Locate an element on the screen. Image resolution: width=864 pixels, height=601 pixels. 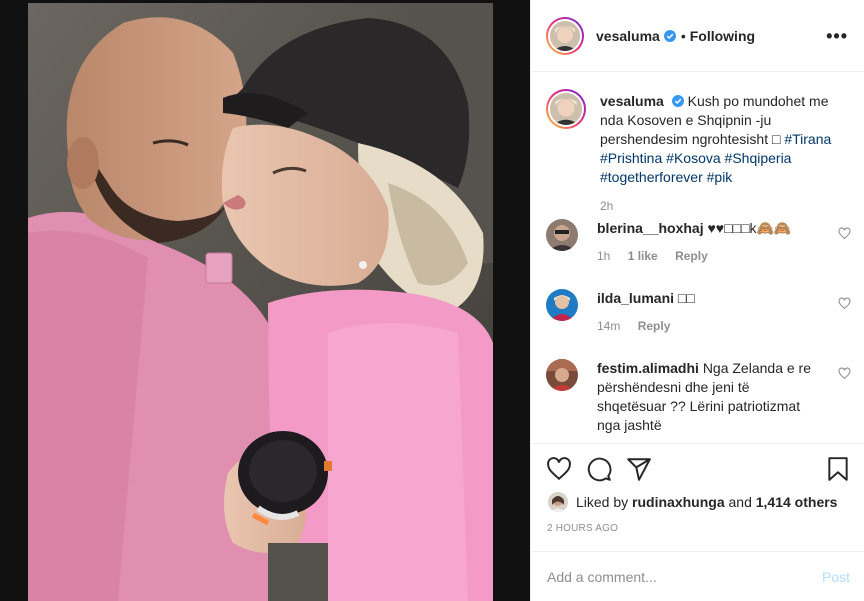
comment-meta: 1h 1 like Reply is located at coordinates (707, 256).